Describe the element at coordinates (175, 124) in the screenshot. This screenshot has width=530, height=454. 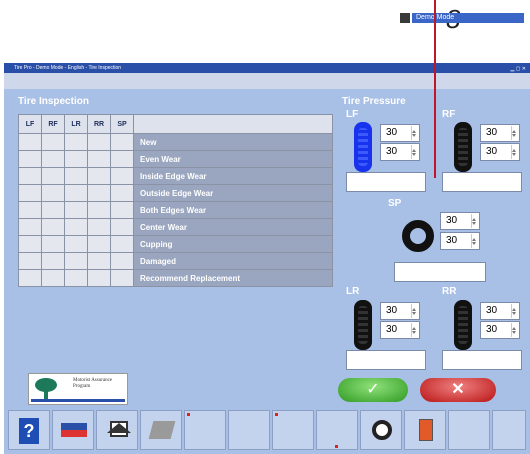
I see `table-header-row: LF RF LR RR SP` at that location.